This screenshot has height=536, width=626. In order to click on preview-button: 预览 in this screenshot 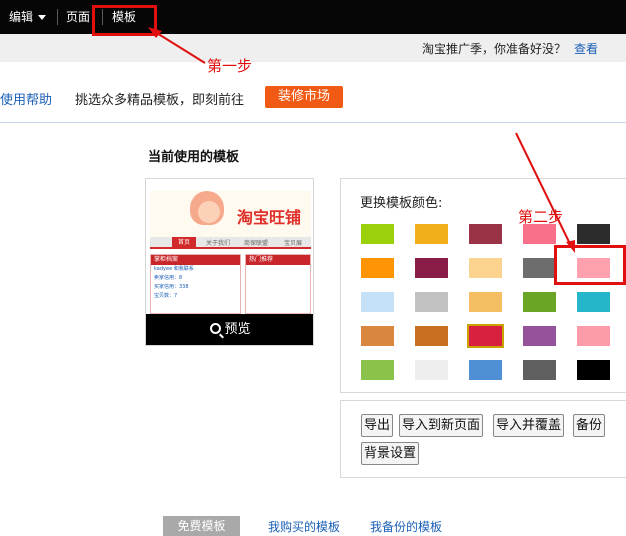, I will do `click(229, 329)`.